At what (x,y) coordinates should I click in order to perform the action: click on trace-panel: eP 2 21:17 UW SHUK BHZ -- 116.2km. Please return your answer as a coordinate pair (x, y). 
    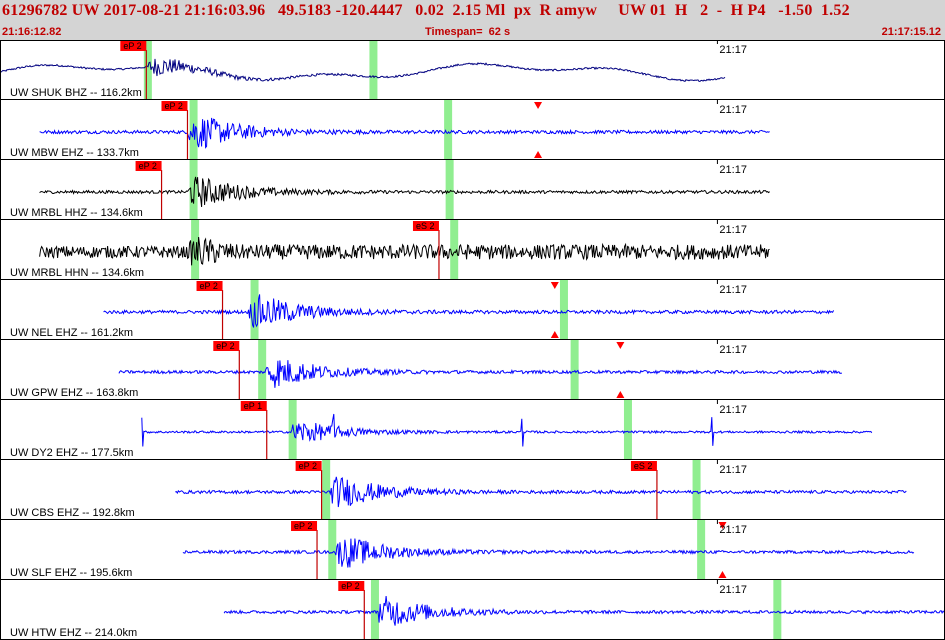
    Looking at the image, I should click on (472, 70).